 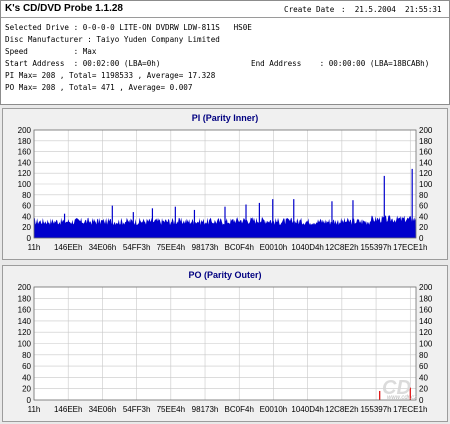 What do you see at coordinates (225, 118) in the screenshot?
I see `chart-title: PI (Parity Inner)` at bounding box center [225, 118].